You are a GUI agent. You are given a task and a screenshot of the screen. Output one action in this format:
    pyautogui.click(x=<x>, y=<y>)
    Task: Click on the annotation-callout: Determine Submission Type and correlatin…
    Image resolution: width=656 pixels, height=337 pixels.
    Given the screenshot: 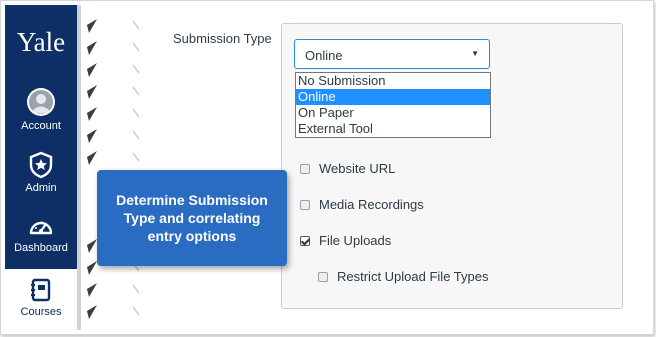 What is the action you would take?
    pyautogui.click(x=192, y=218)
    